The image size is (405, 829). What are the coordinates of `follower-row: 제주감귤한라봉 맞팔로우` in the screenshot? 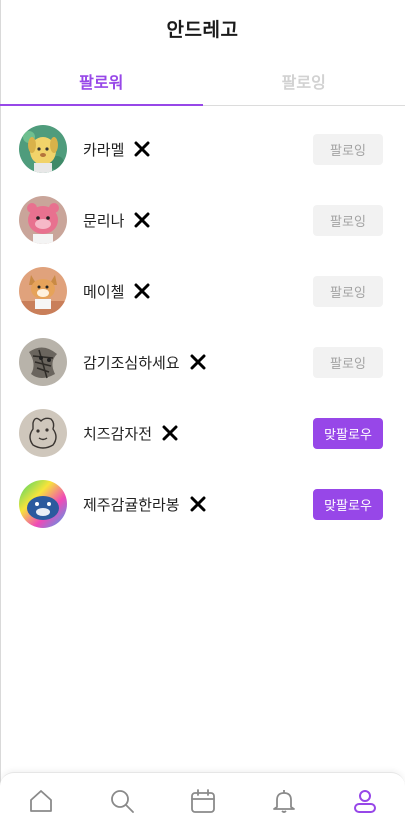 It's located at (201, 504).